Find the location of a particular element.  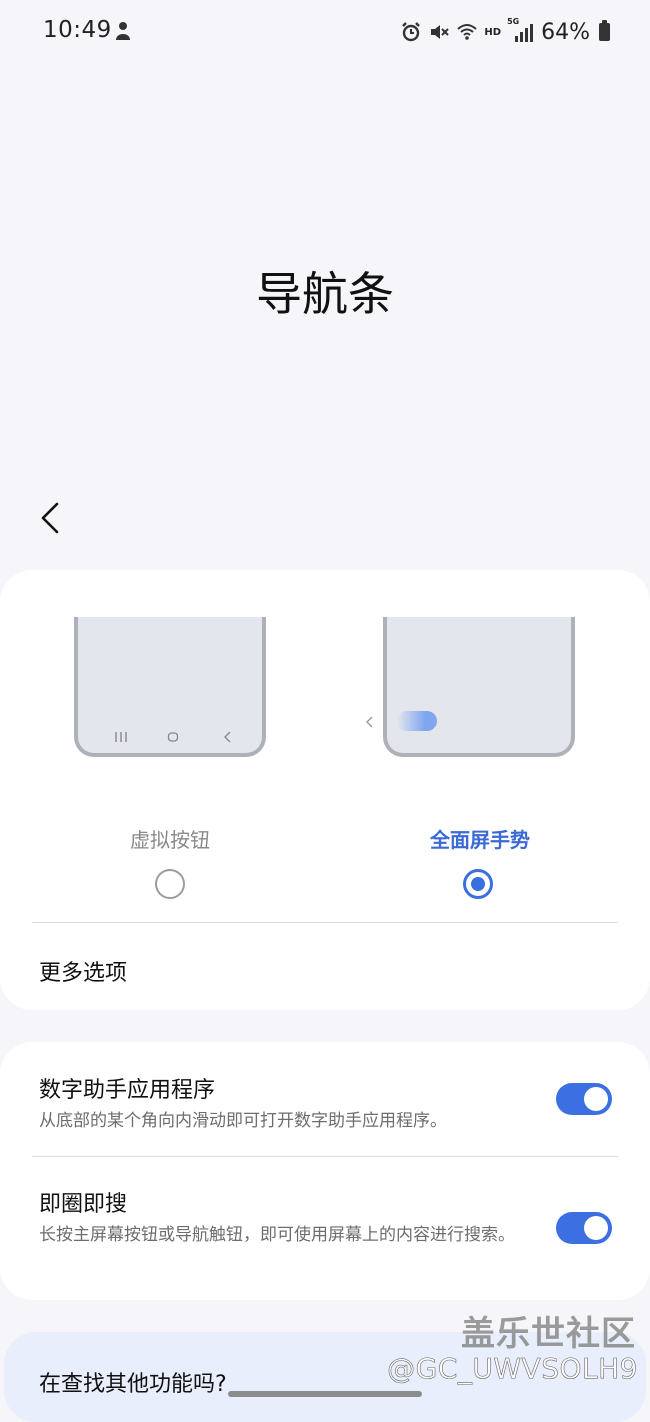

radio-buttons is located at coordinates (170, 884).